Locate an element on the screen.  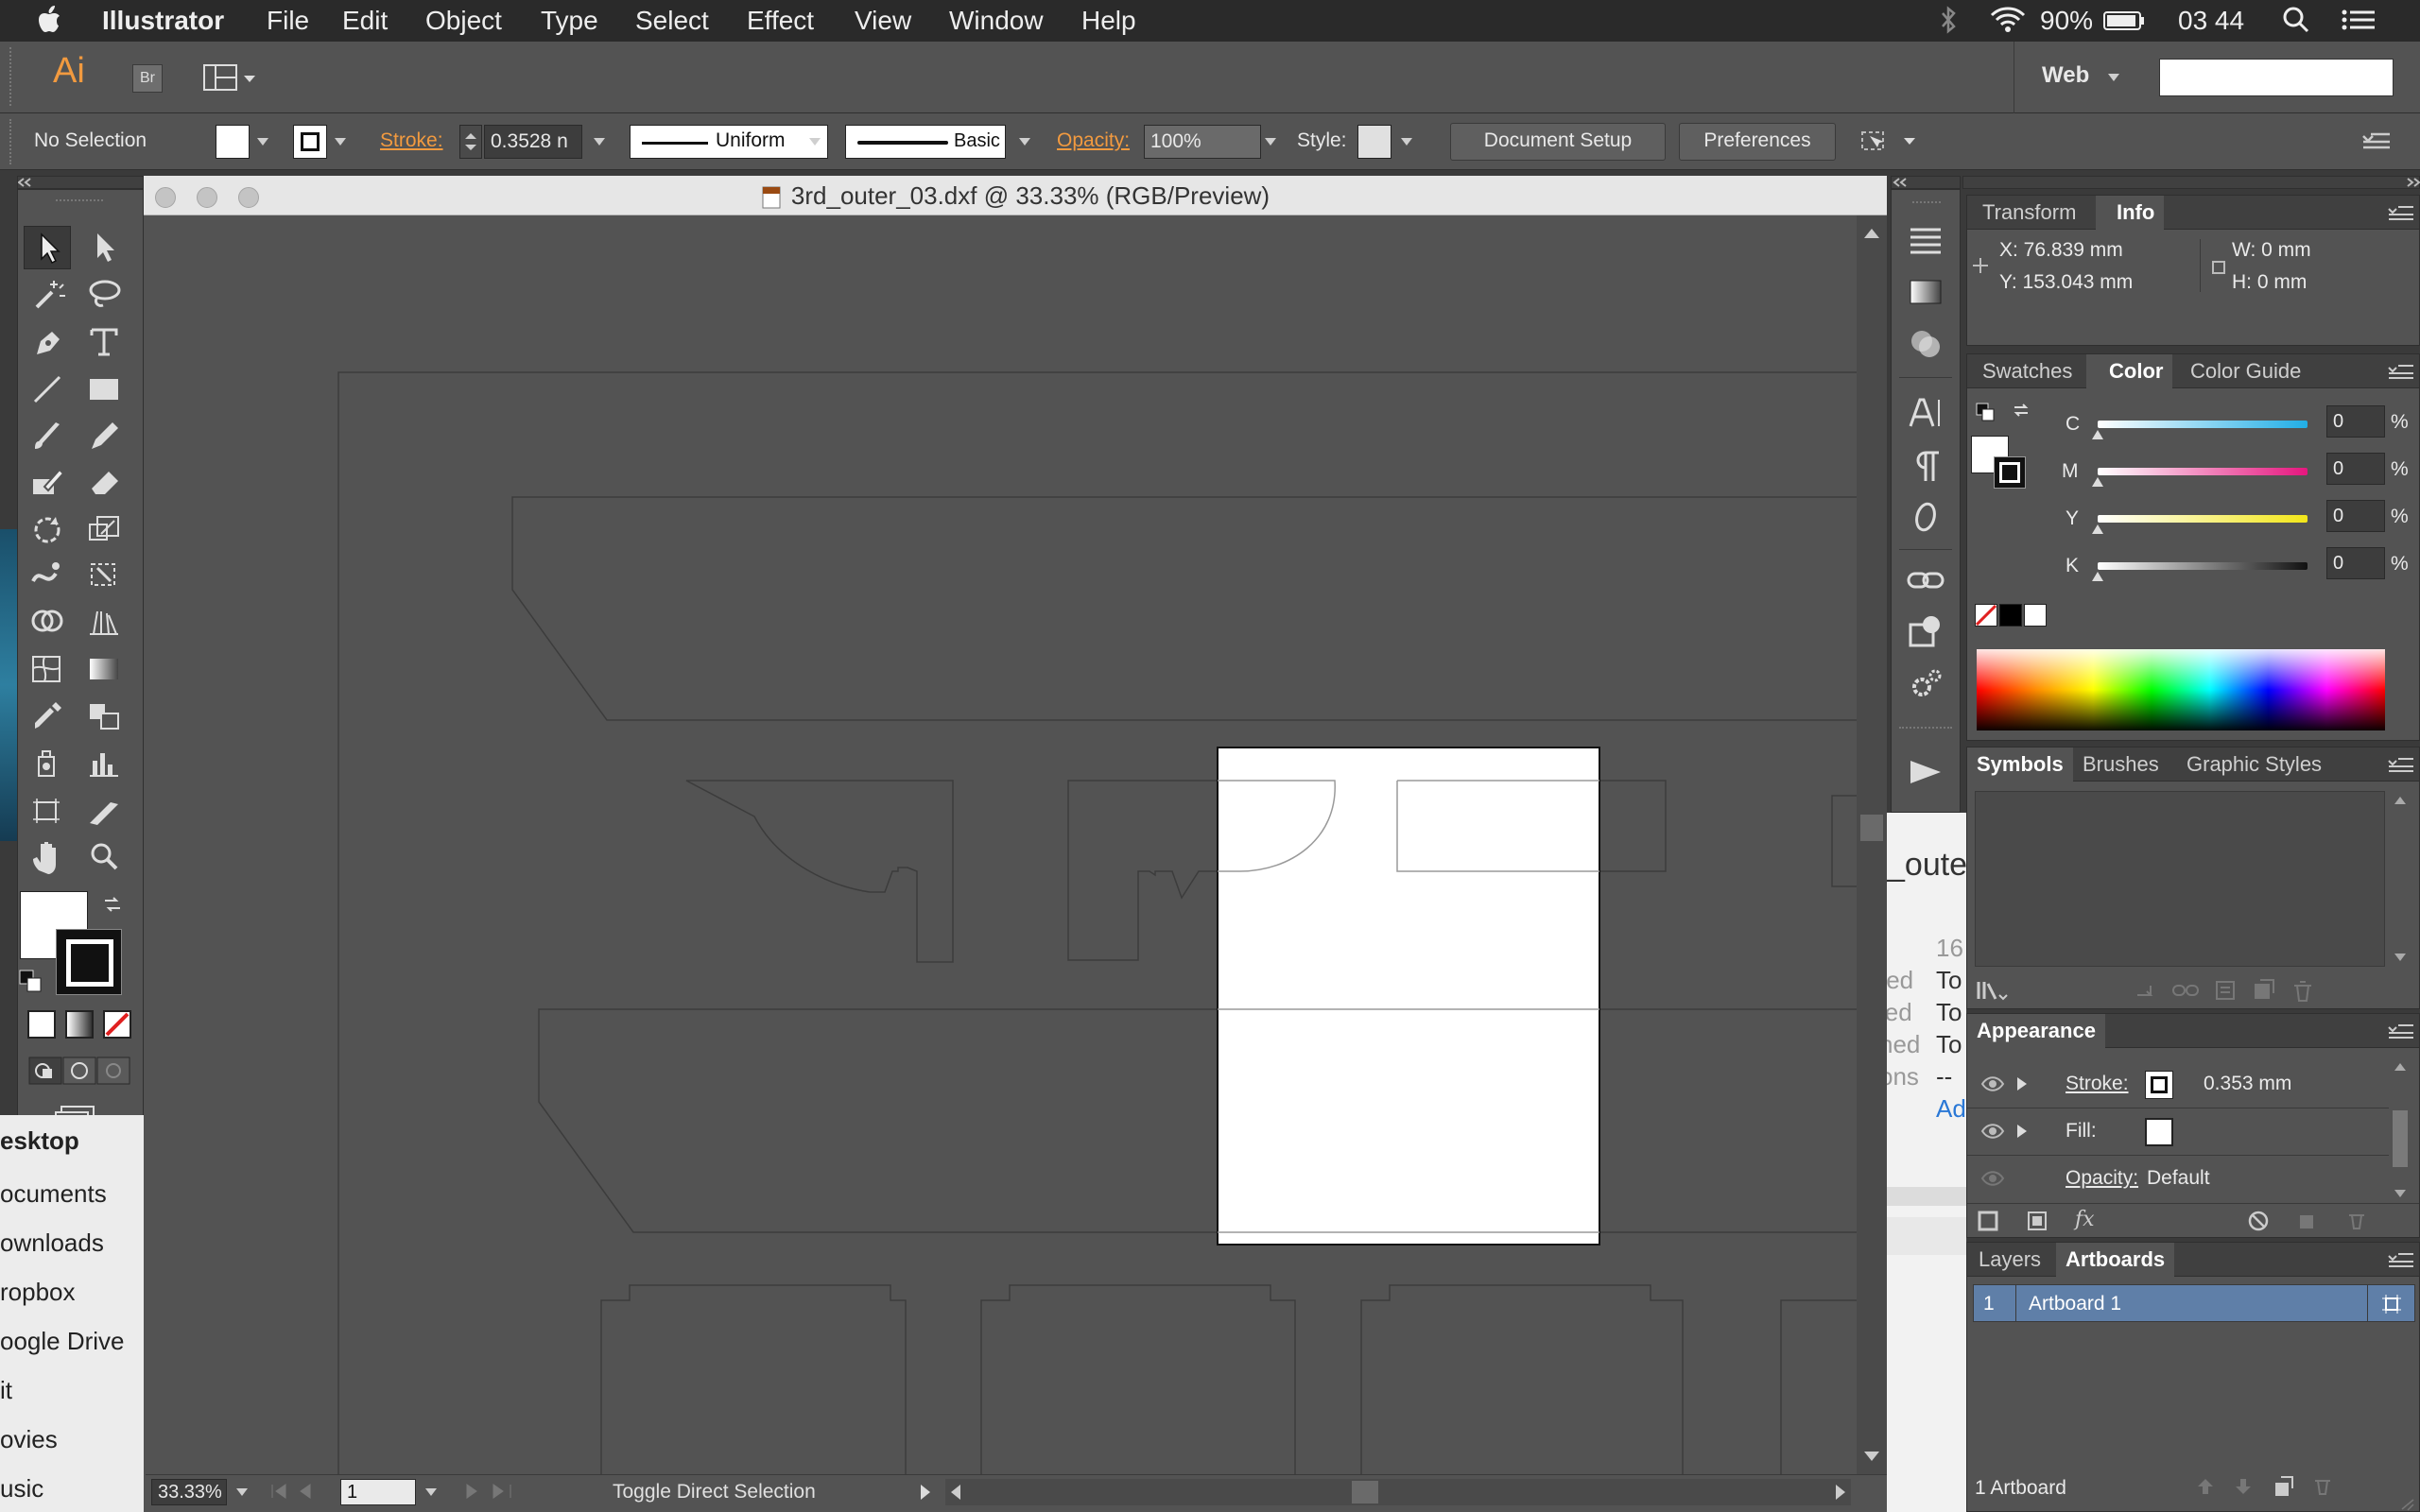
color-mode-icon is located at coordinates (41, 1024).